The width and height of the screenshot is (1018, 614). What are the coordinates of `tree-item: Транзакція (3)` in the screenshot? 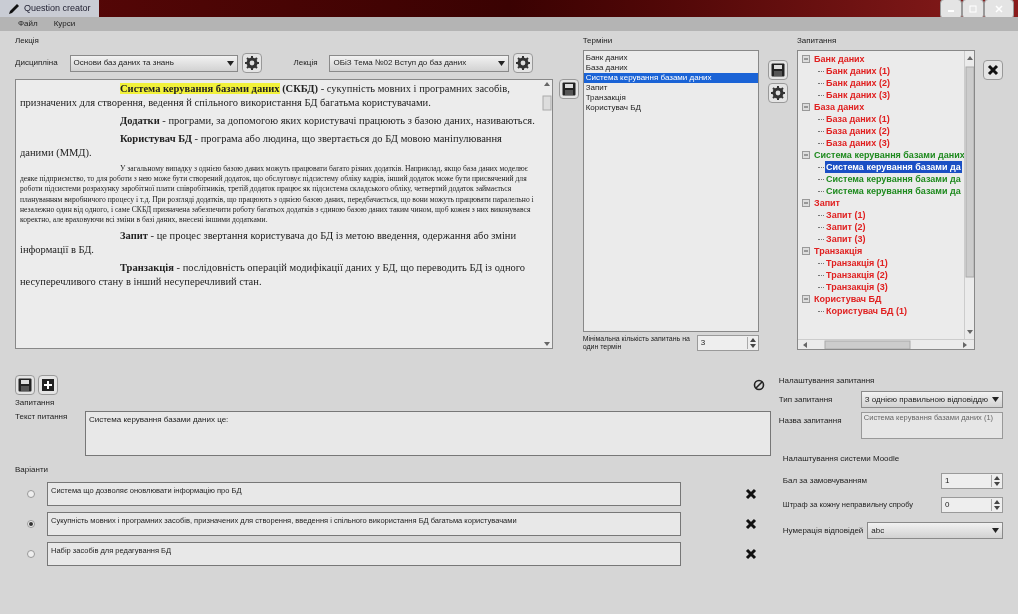 It's located at (857, 287).